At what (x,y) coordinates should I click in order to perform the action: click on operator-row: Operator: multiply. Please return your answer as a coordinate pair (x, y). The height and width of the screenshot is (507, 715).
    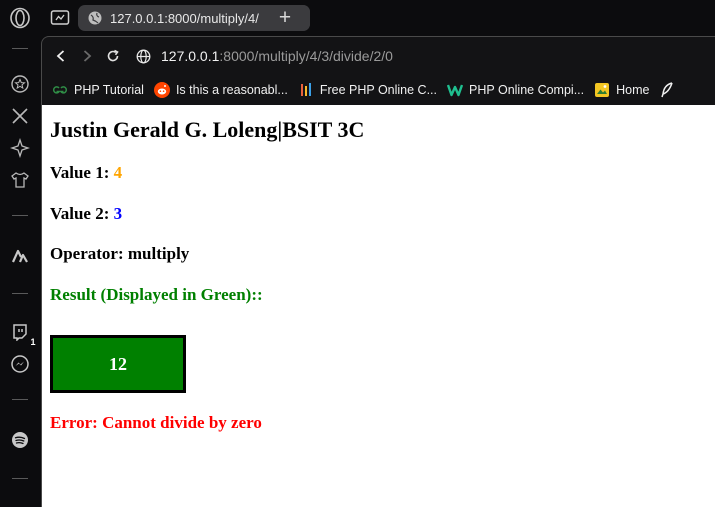
    Looking at the image, I should click on (119, 254).